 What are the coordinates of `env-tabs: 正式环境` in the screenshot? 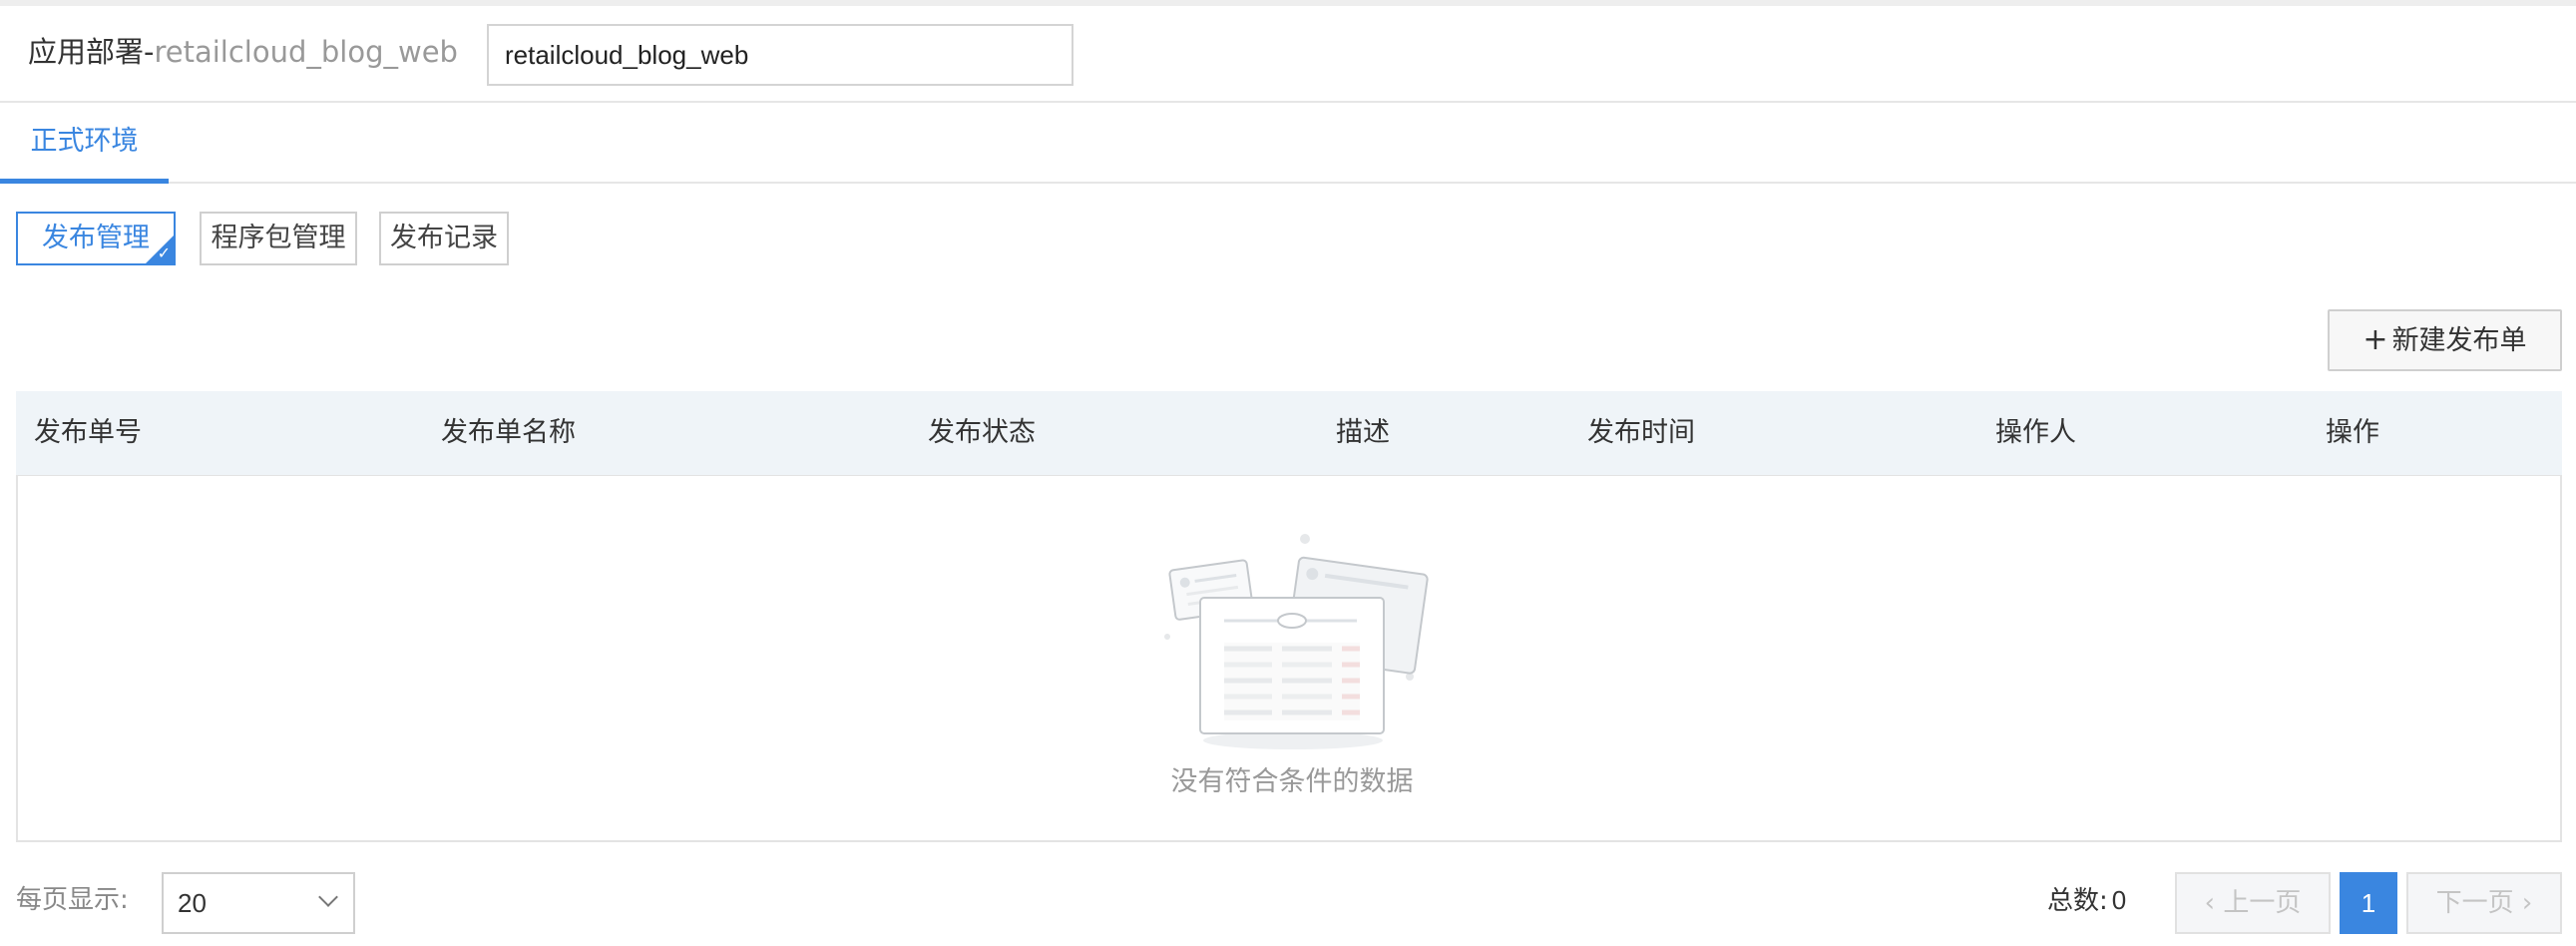 It's located at (1288, 143).